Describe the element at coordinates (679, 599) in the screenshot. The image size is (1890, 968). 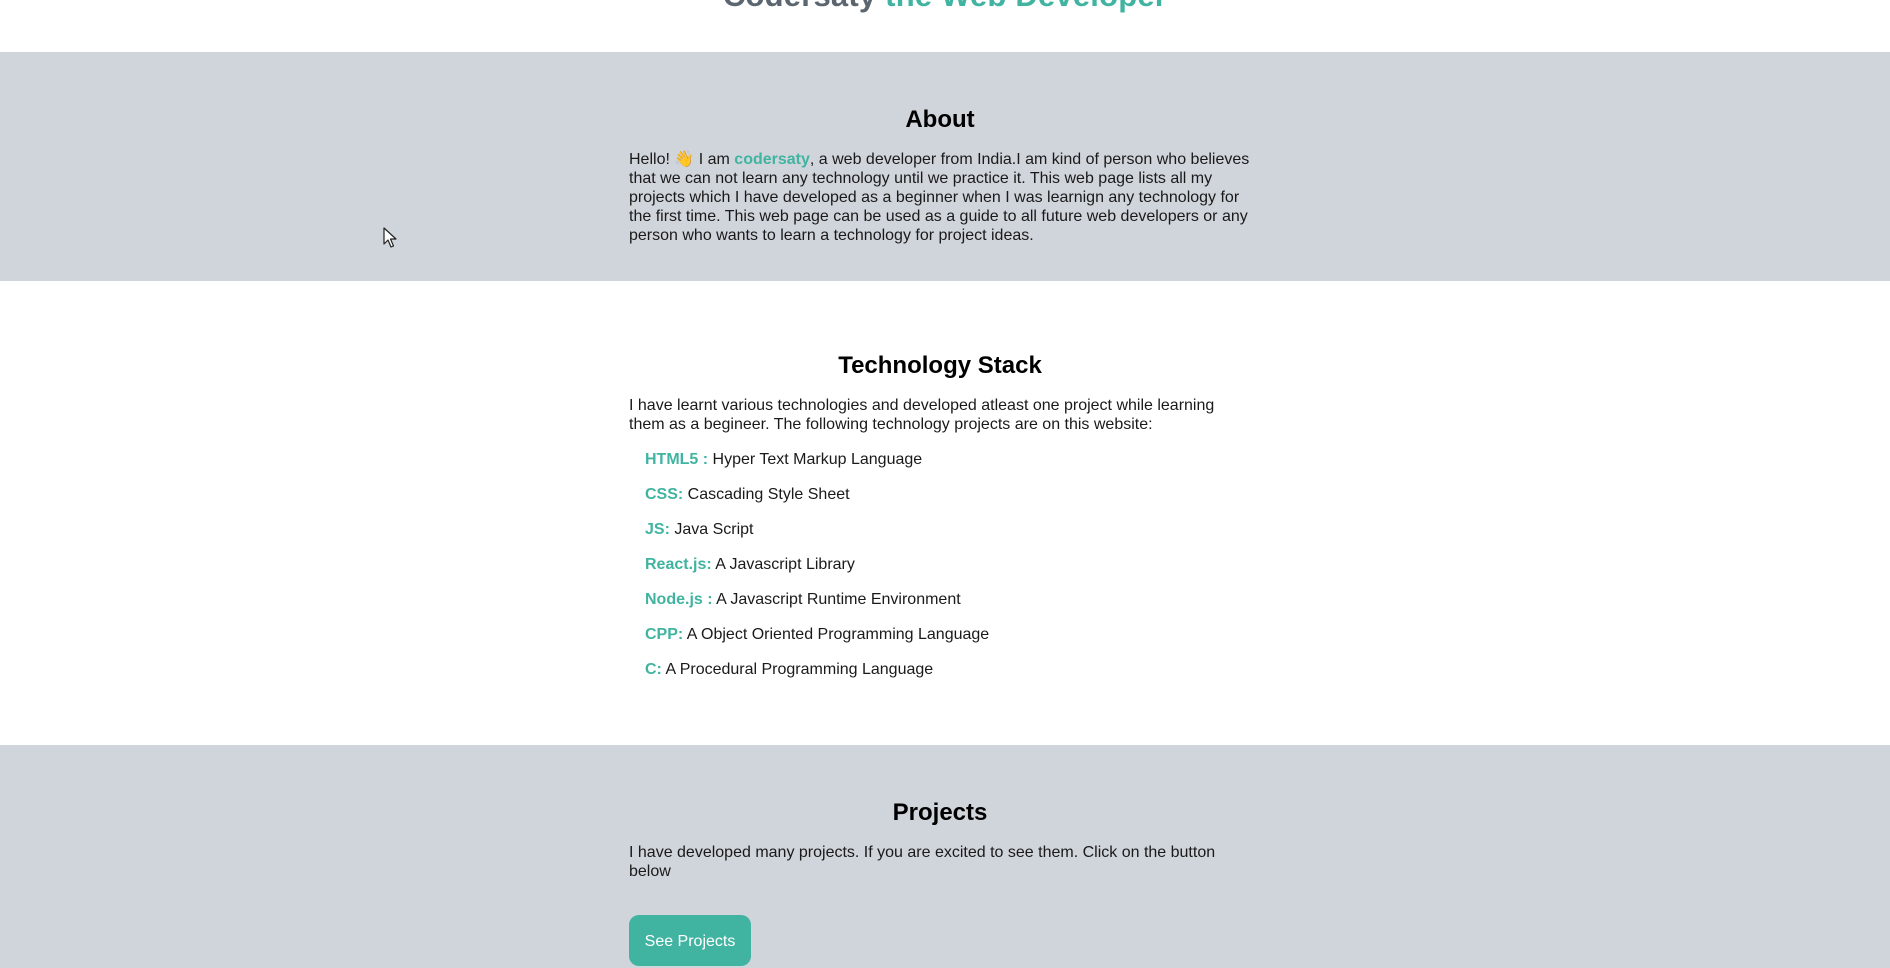
I see `tech-term: Node.js :` at that location.